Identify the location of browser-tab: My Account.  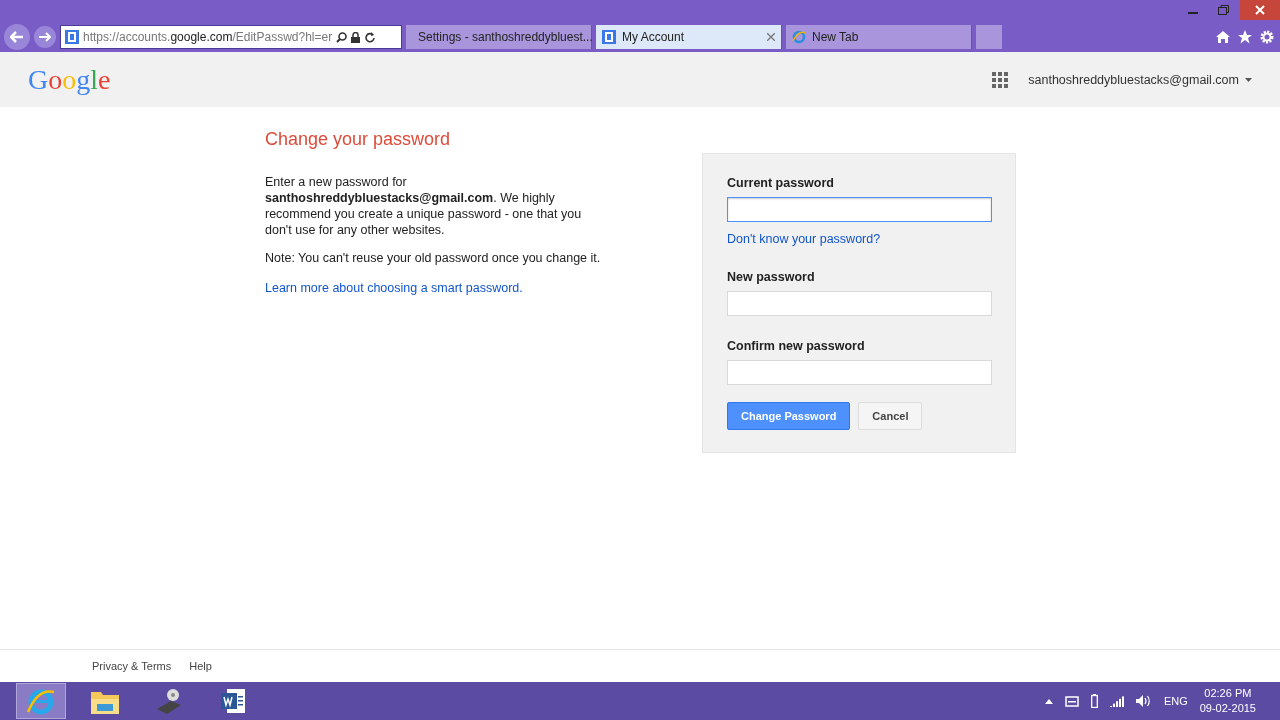
(689, 37).